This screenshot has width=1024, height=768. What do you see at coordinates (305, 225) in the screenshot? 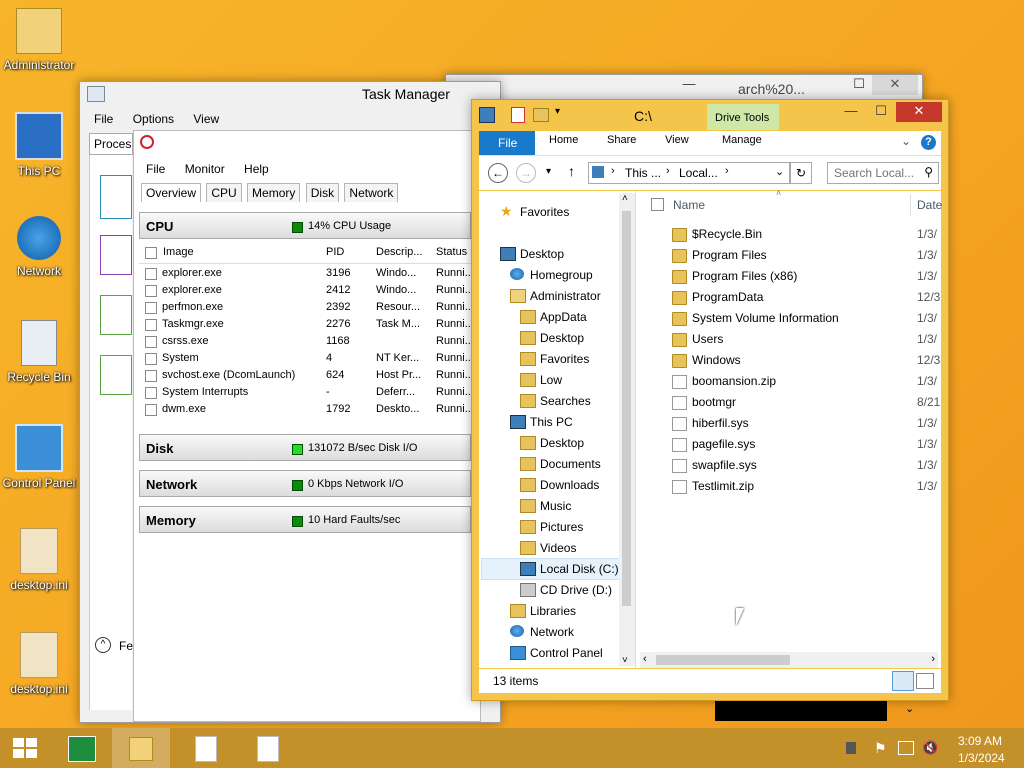
I see `cpu-section-header: CPU 14% CPU Usage` at bounding box center [305, 225].